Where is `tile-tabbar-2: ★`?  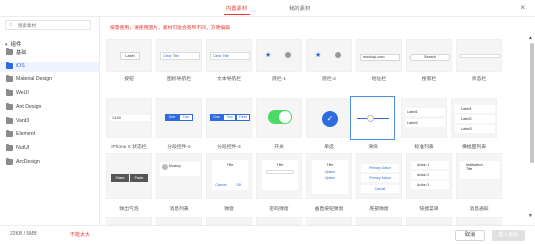 tile-tabbar-2: ★ is located at coordinates (329, 55).